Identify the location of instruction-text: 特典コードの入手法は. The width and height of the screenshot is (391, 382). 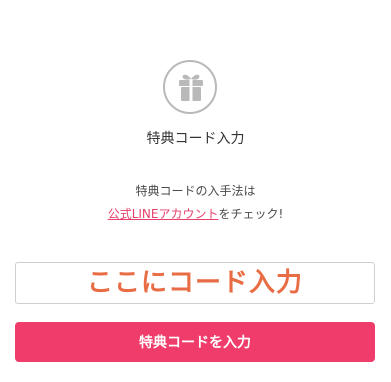
(195, 191).